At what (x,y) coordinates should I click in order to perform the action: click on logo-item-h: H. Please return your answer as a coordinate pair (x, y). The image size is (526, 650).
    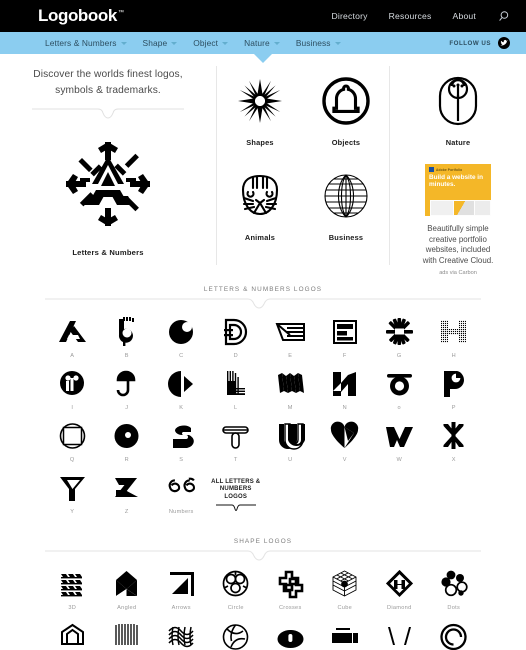
    Looking at the image, I should click on (454, 341).